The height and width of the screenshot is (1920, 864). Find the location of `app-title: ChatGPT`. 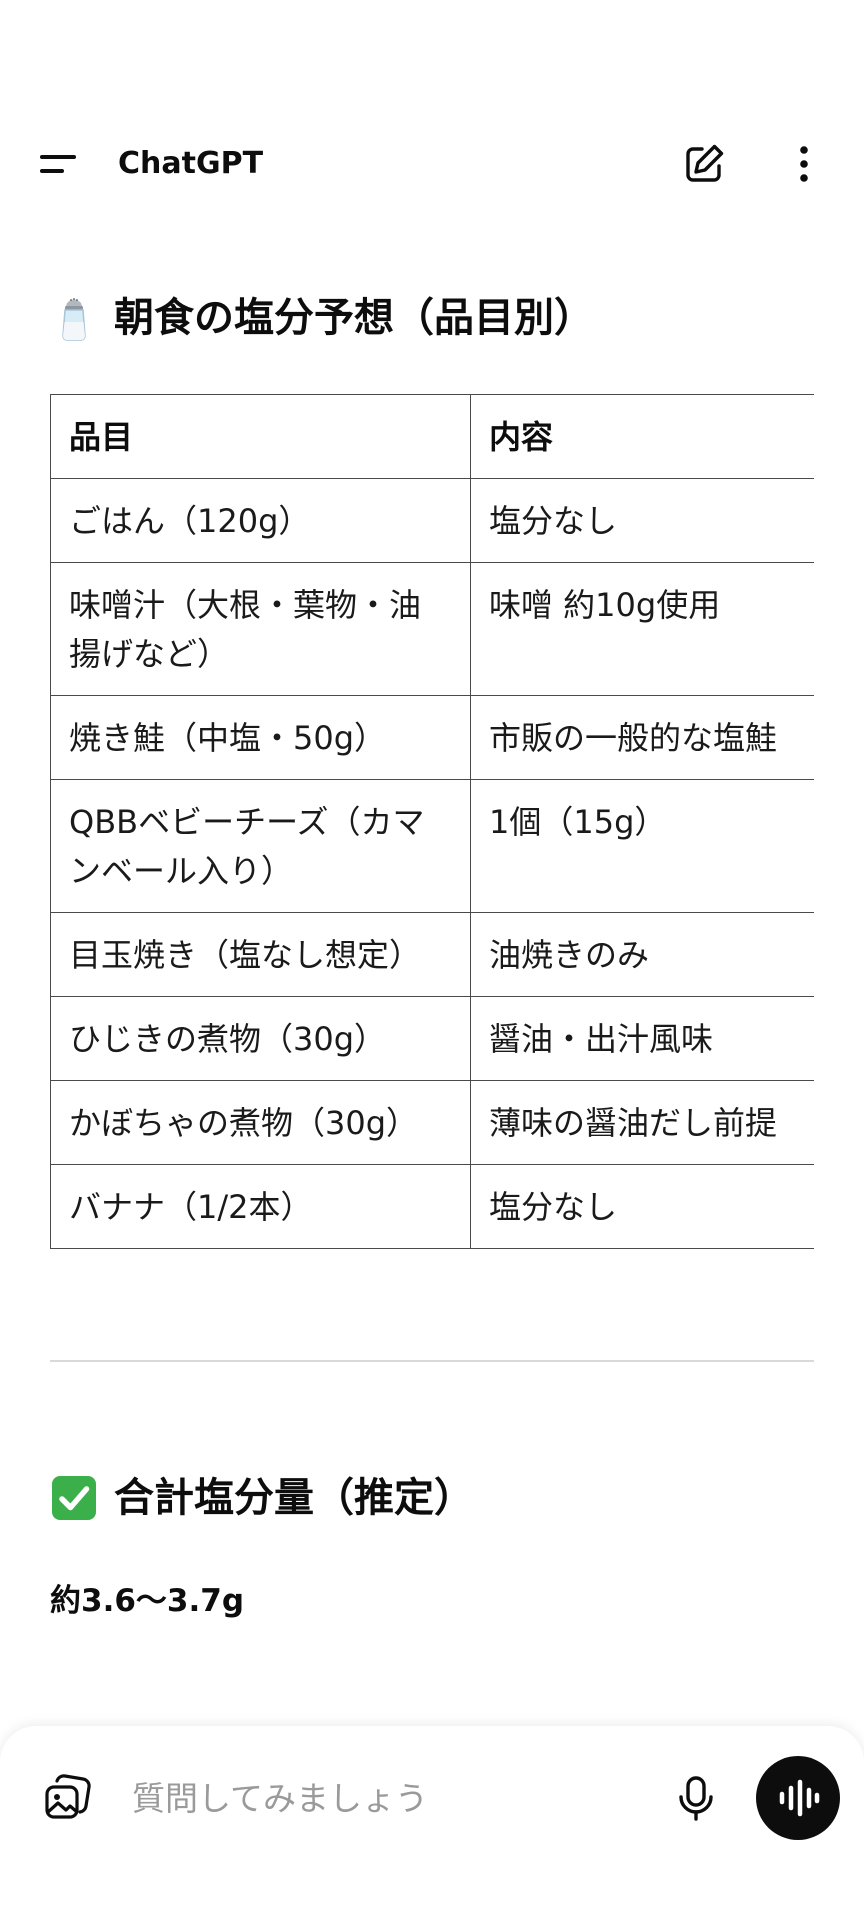

app-title: ChatGPT is located at coordinates (191, 163).